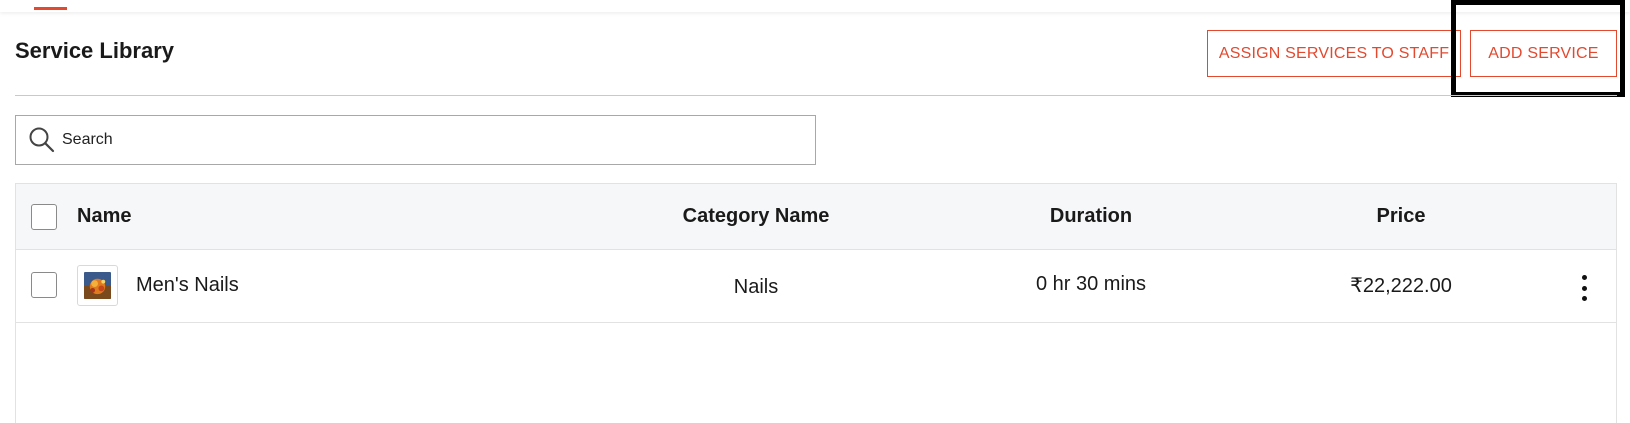 Image resolution: width=1630 pixels, height=423 pixels. What do you see at coordinates (1584, 288) in the screenshot?
I see `more-vertical-icon` at bounding box center [1584, 288].